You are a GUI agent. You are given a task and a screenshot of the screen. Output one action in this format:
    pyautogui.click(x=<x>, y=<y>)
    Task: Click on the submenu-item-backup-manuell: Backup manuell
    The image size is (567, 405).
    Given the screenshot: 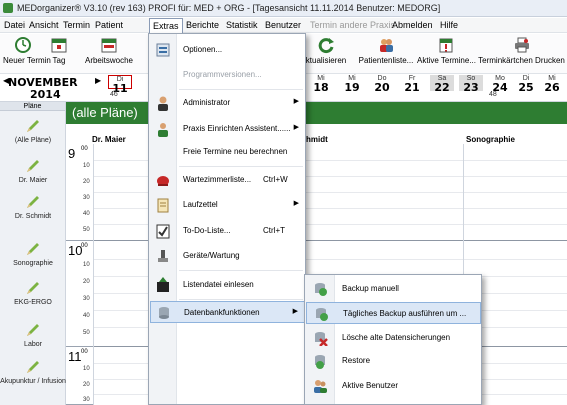 What is the action you would take?
    pyautogui.click(x=393, y=289)
    